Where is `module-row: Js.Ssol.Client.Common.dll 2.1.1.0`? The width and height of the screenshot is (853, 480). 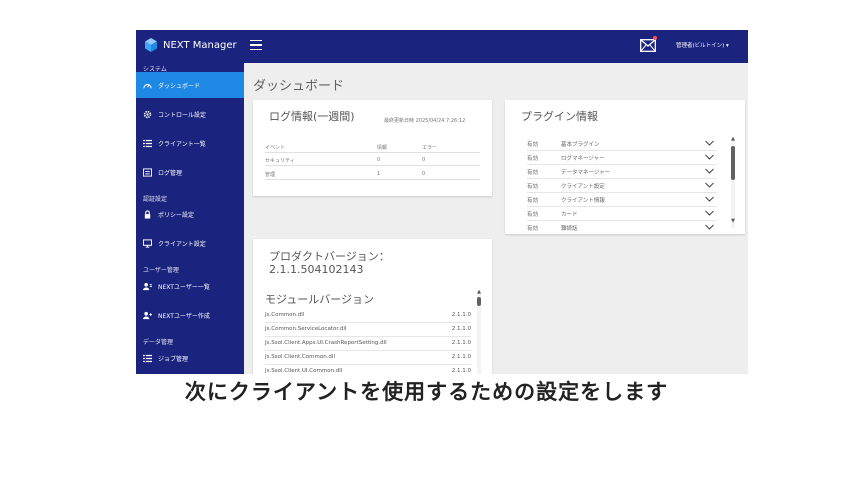
module-row: Js.Ssol.Client.Common.dll 2.1.1.0 is located at coordinates (368, 358).